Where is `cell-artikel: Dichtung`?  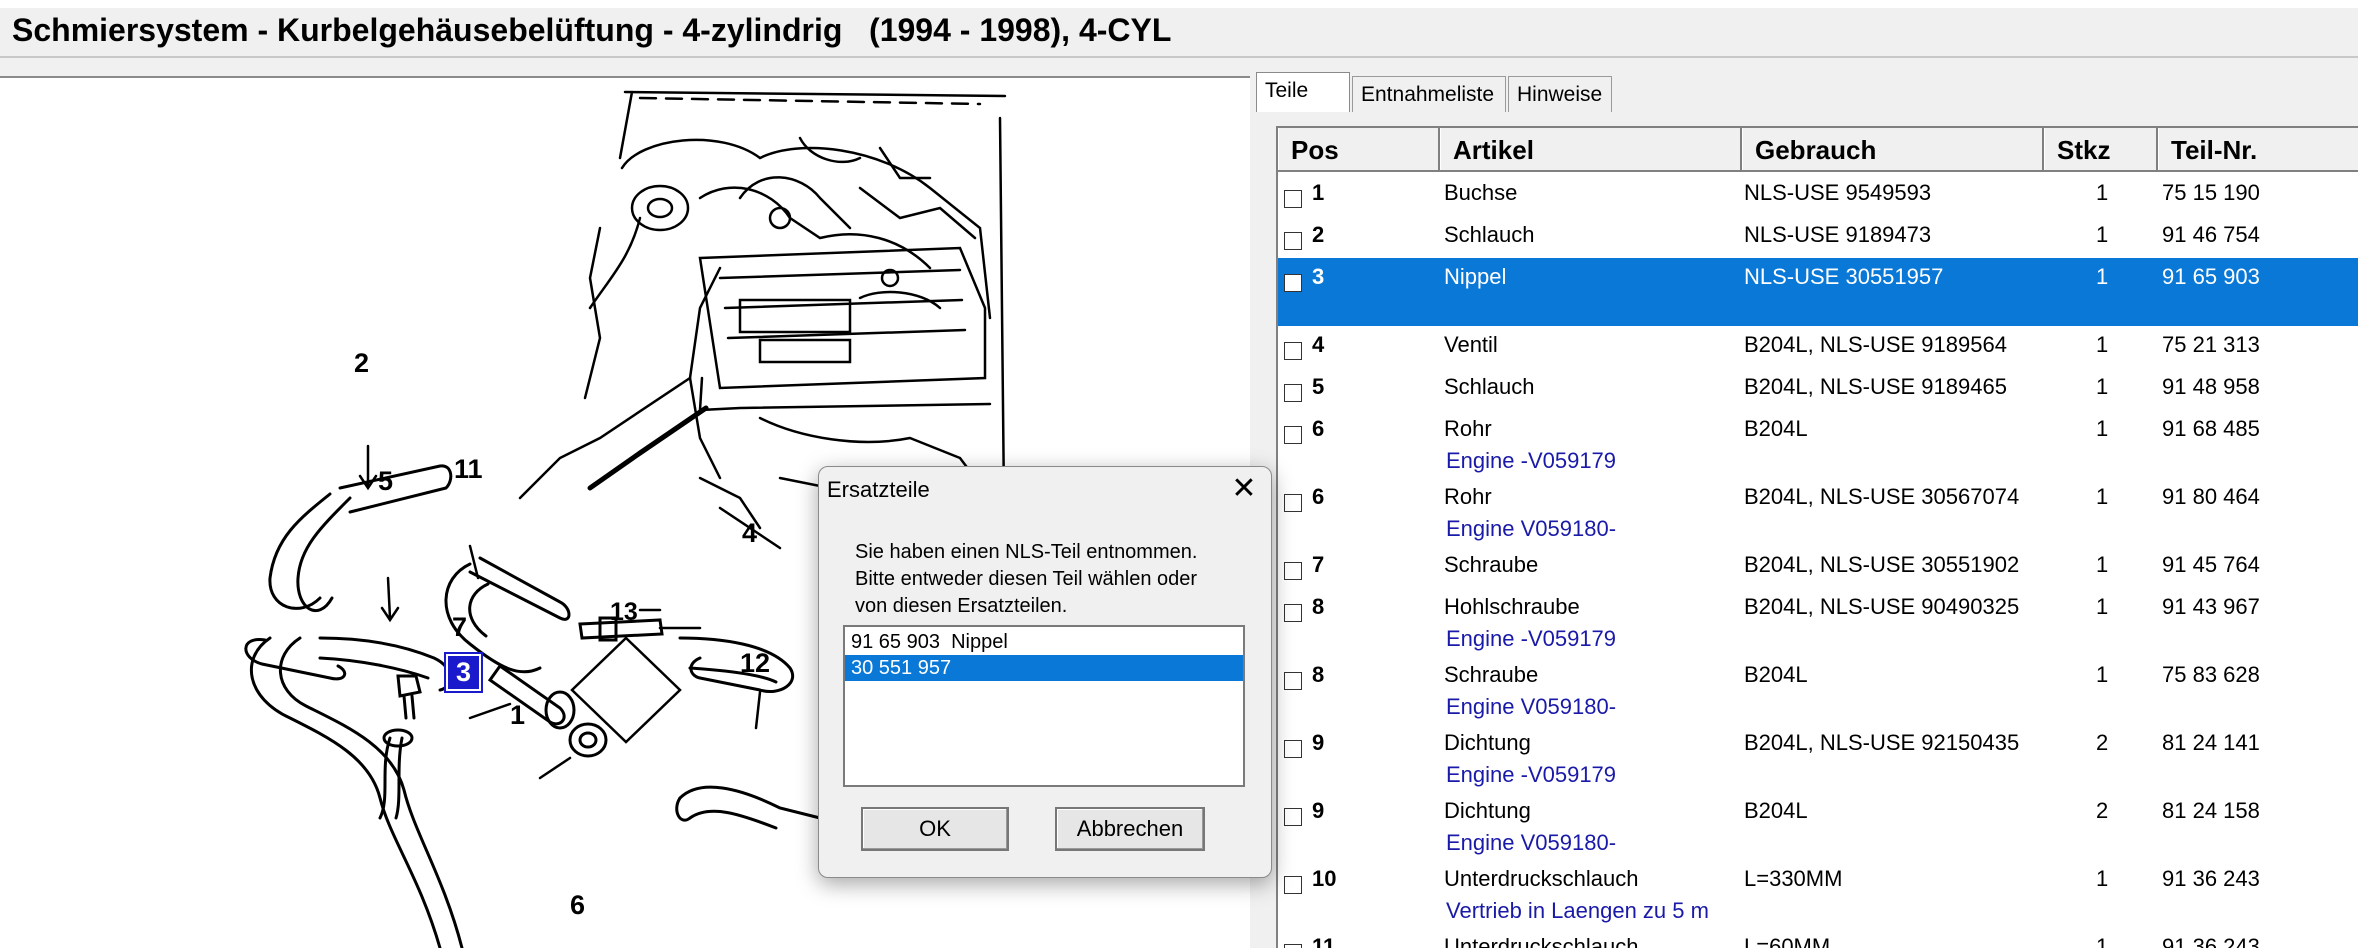 cell-artikel: Dichtung is located at coordinates (1487, 810).